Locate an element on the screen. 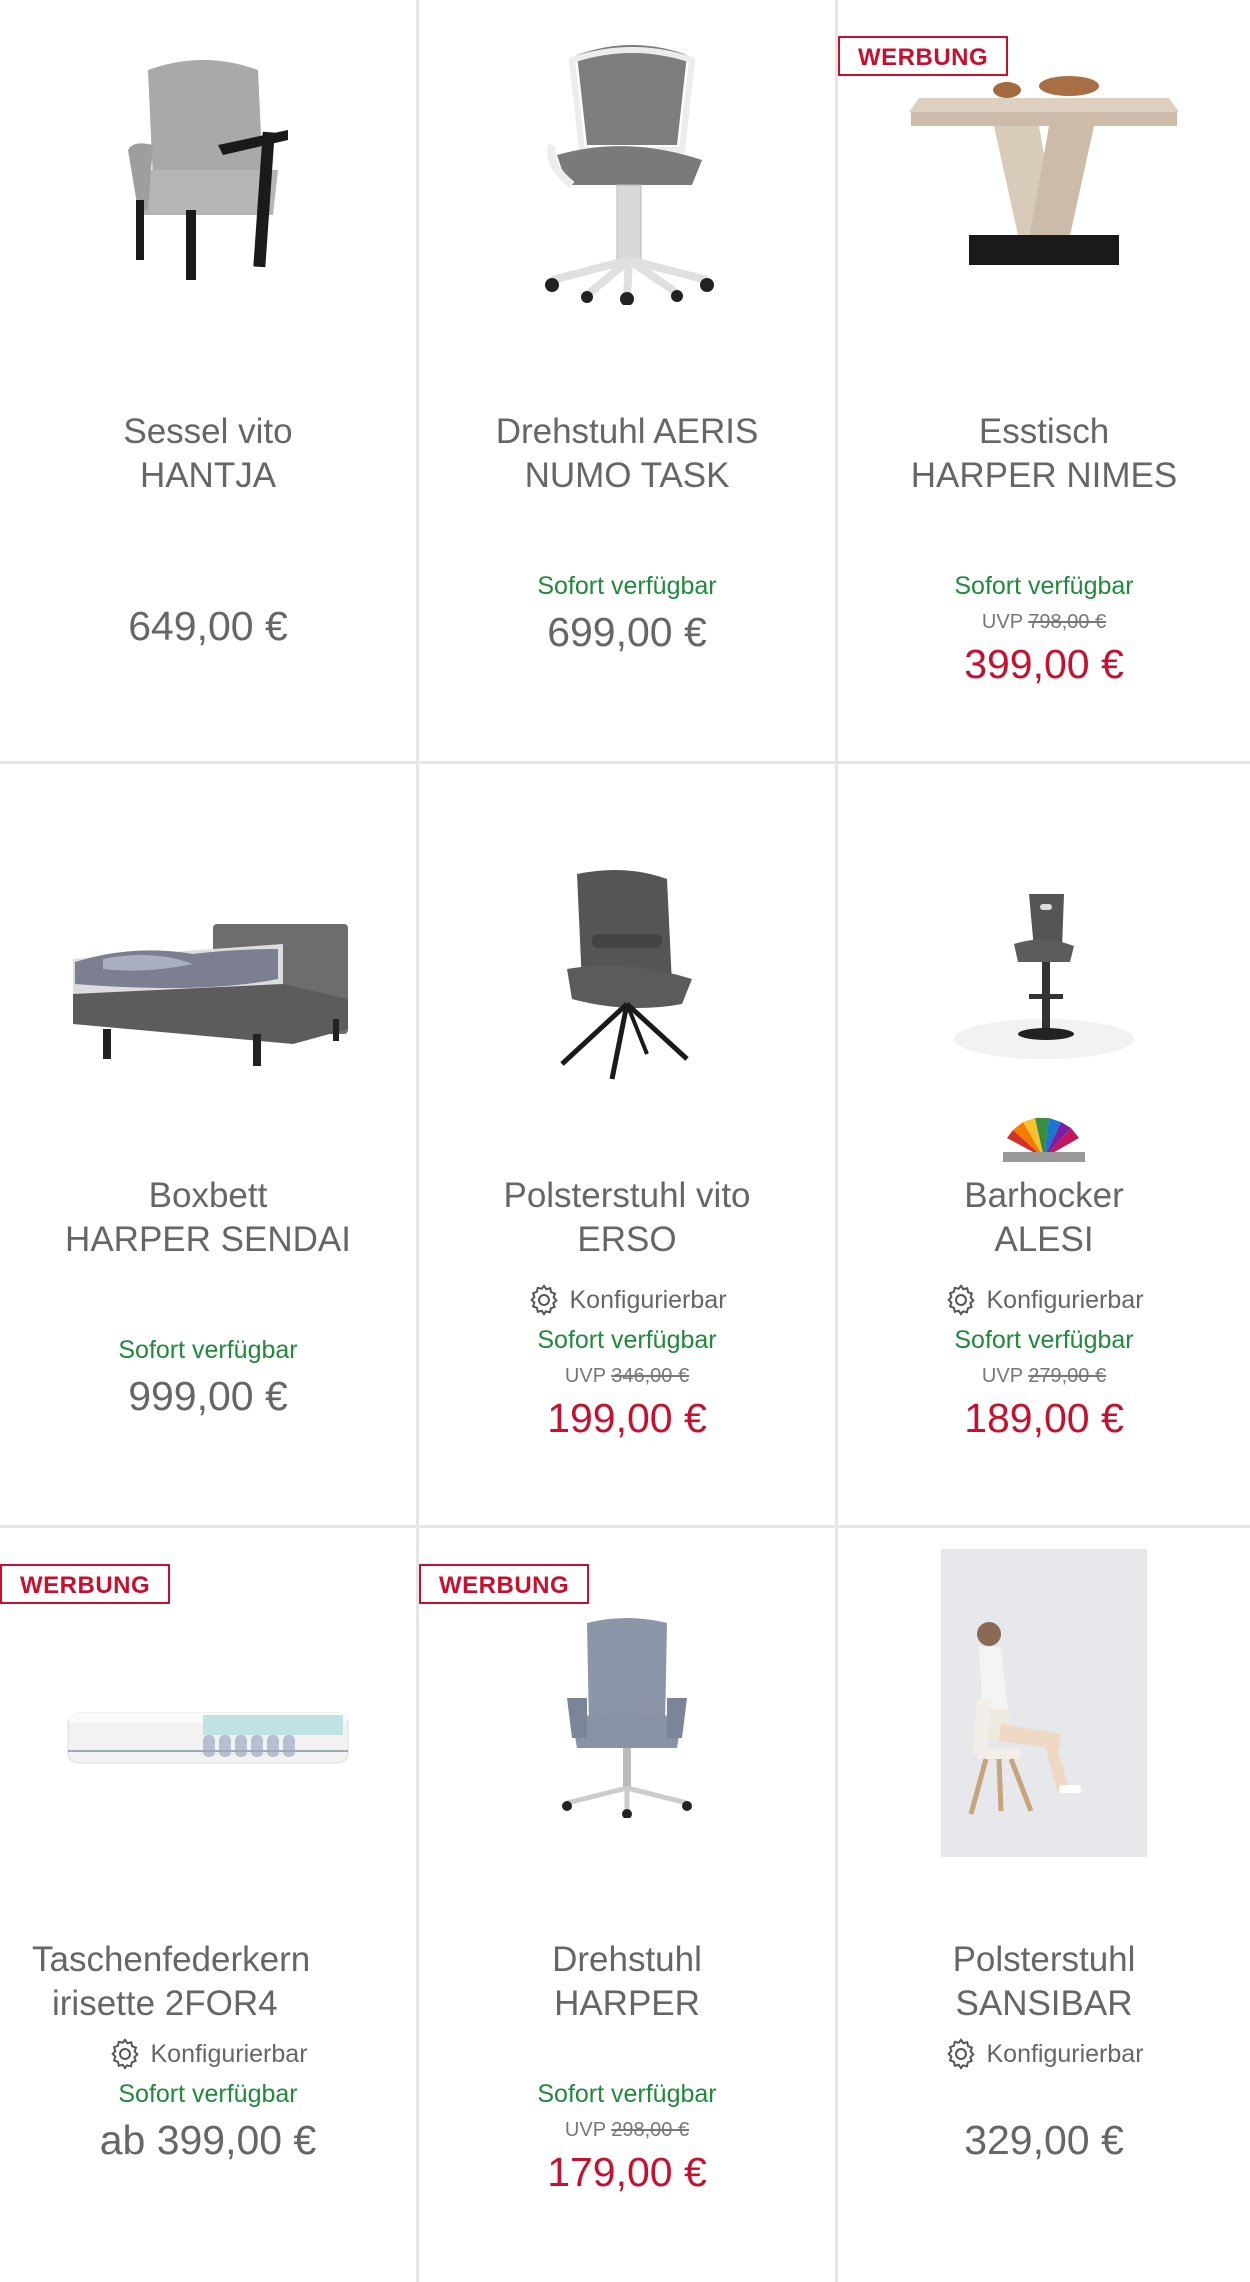 This screenshot has height=2282, width=1250. boxspring-bed-image is located at coordinates (210, 995).